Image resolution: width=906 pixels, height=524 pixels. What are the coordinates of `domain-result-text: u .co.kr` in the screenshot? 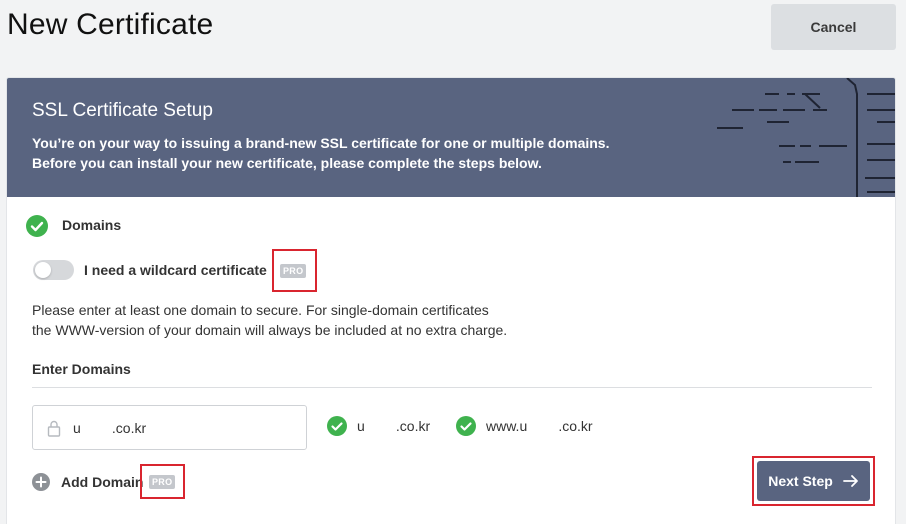 It's located at (394, 426).